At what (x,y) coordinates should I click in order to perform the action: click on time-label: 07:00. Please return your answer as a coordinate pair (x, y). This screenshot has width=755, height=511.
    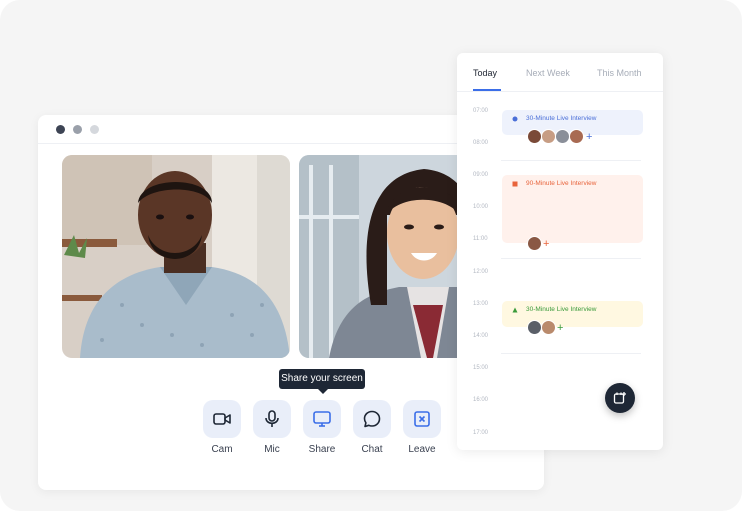
    Looking at the image, I should click on (481, 111).